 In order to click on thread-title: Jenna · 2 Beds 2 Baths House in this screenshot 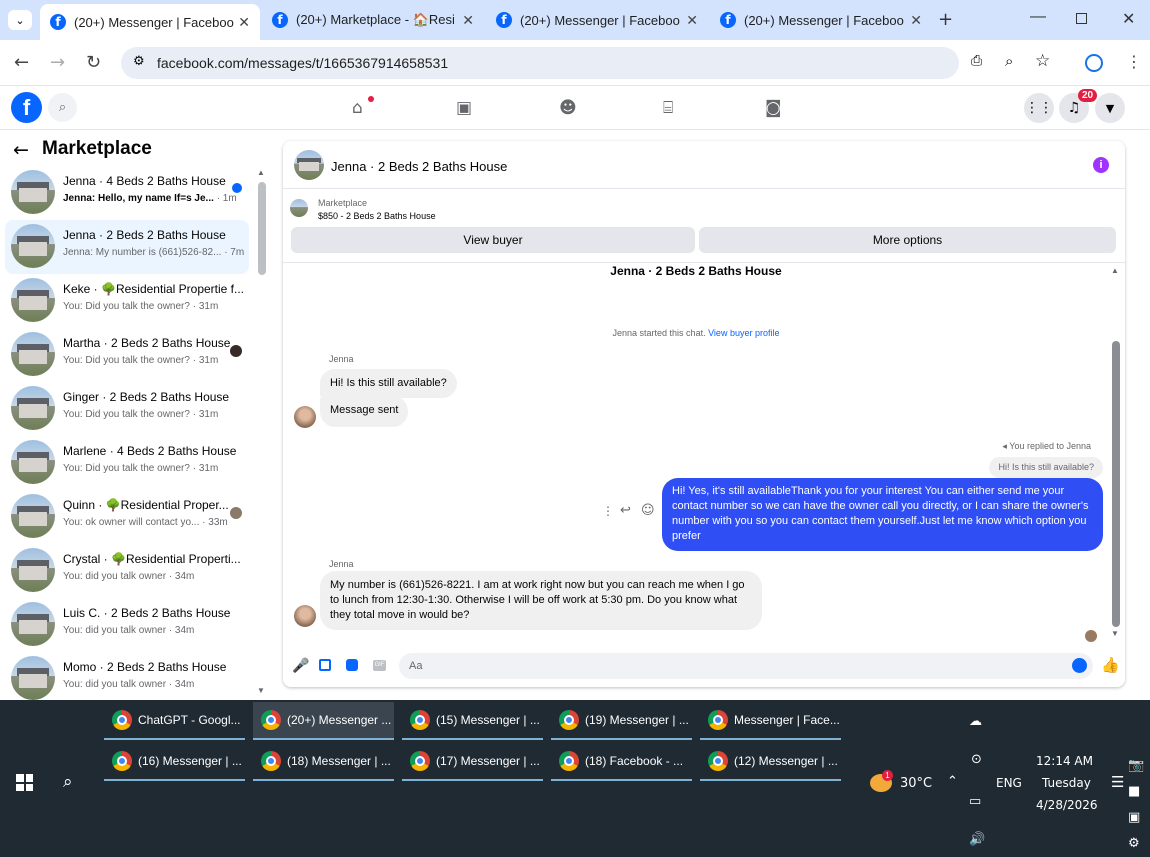, I will do `click(696, 271)`.